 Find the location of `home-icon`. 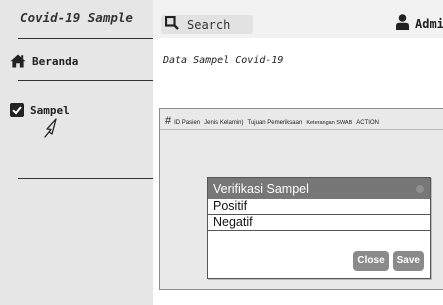

home-icon is located at coordinates (18, 61).